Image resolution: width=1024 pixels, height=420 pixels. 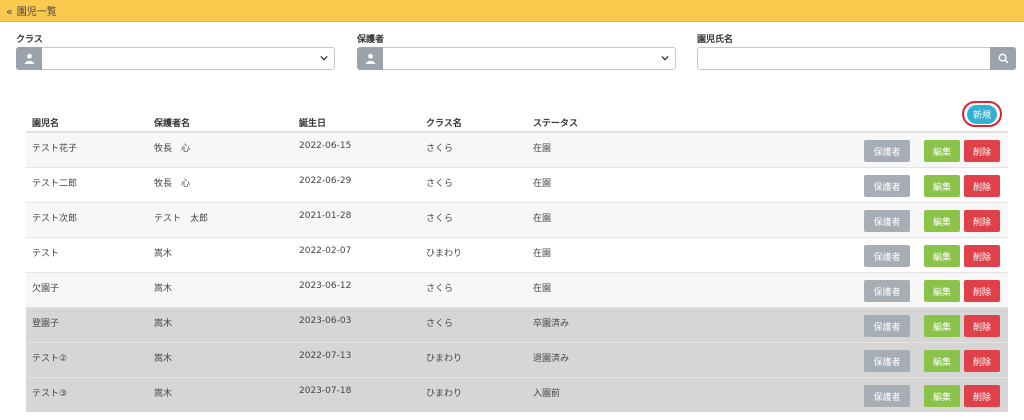 What do you see at coordinates (444, 124) in the screenshot?
I see `header-class-name: クラス名` at bounding box center [444, 124].